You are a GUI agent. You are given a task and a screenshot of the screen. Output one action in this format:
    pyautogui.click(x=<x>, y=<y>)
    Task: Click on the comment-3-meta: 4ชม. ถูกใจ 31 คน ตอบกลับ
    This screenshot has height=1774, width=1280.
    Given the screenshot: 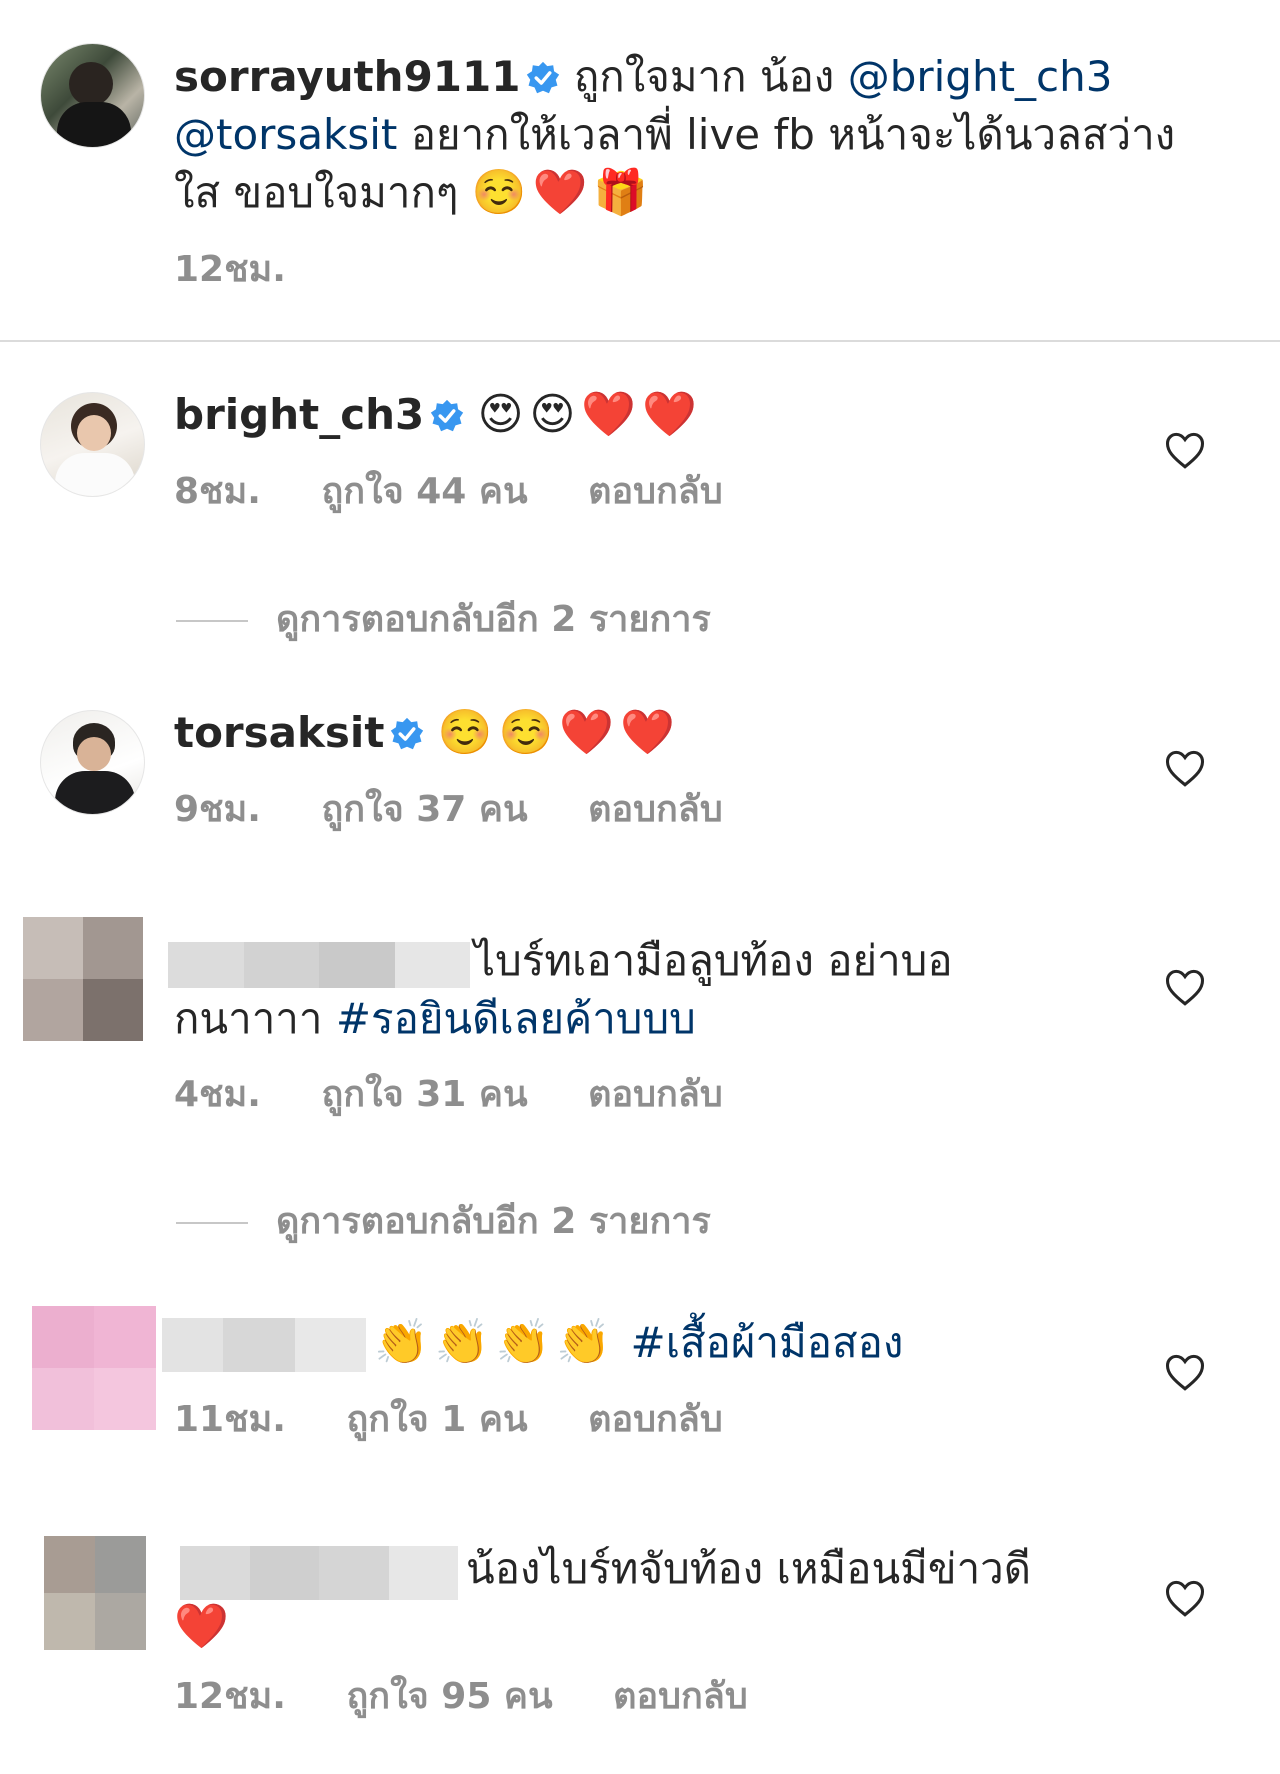 What is the action you would take?
    pyautogui.click(x=448, y=1095)
    